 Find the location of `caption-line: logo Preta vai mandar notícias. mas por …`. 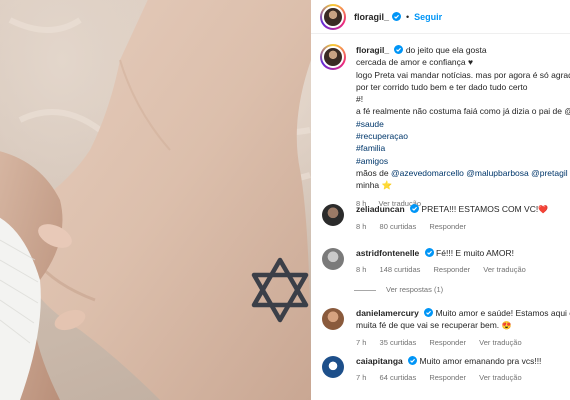

caption-line: logo Preta vai mandar notícias. mas por … is located at coordinates (463, 74).